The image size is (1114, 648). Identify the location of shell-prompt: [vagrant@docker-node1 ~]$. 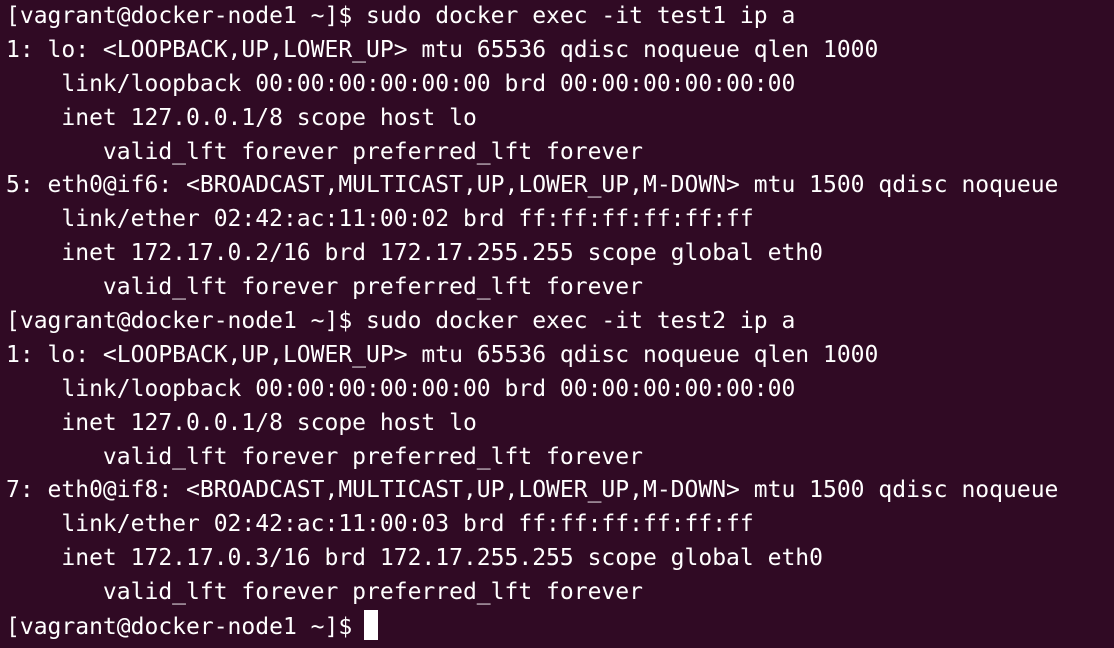
(179, 627).